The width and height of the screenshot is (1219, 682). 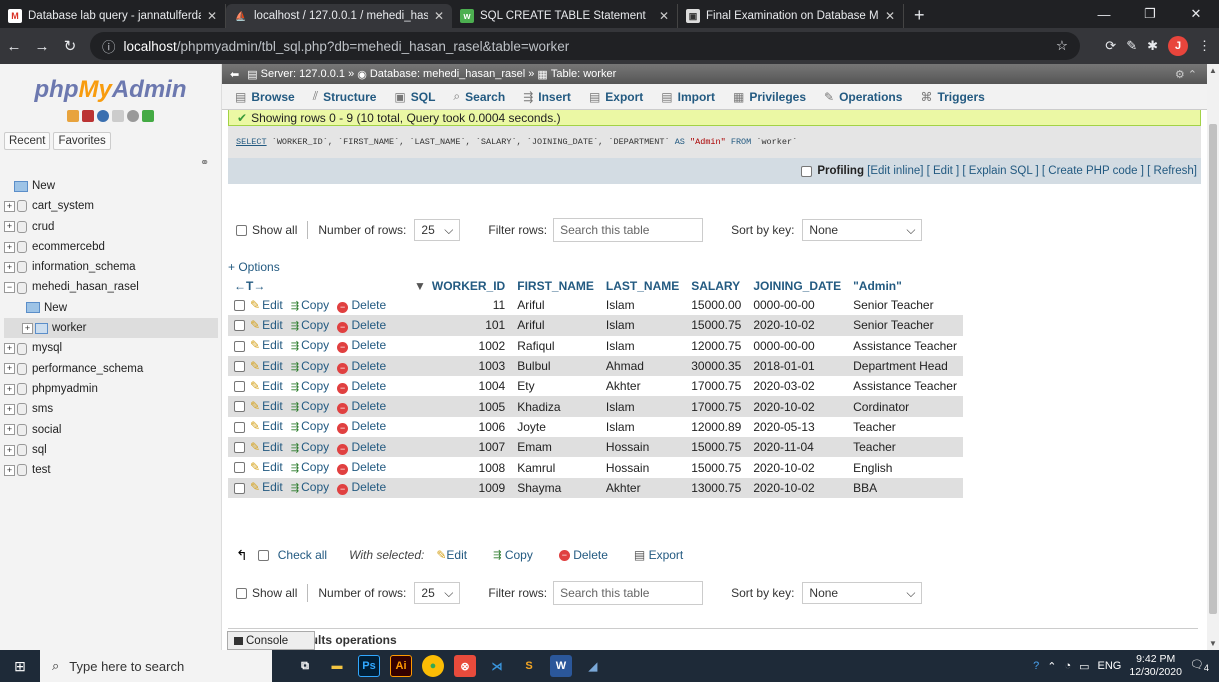 What do you see at coordinates (433, 666) in the screenshot?
I see `chrome-icon: ●` at bounding box center [433, 666].